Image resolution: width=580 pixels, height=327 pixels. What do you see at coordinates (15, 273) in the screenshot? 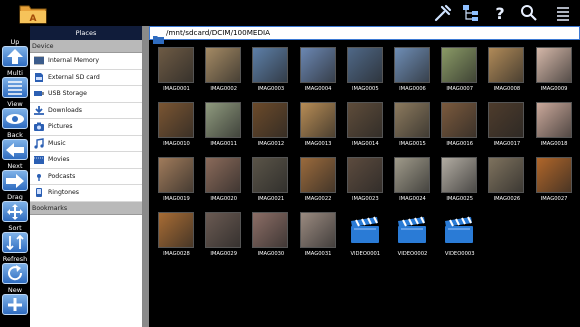
I see `refresh-icon` at bounding box center [15, 273].